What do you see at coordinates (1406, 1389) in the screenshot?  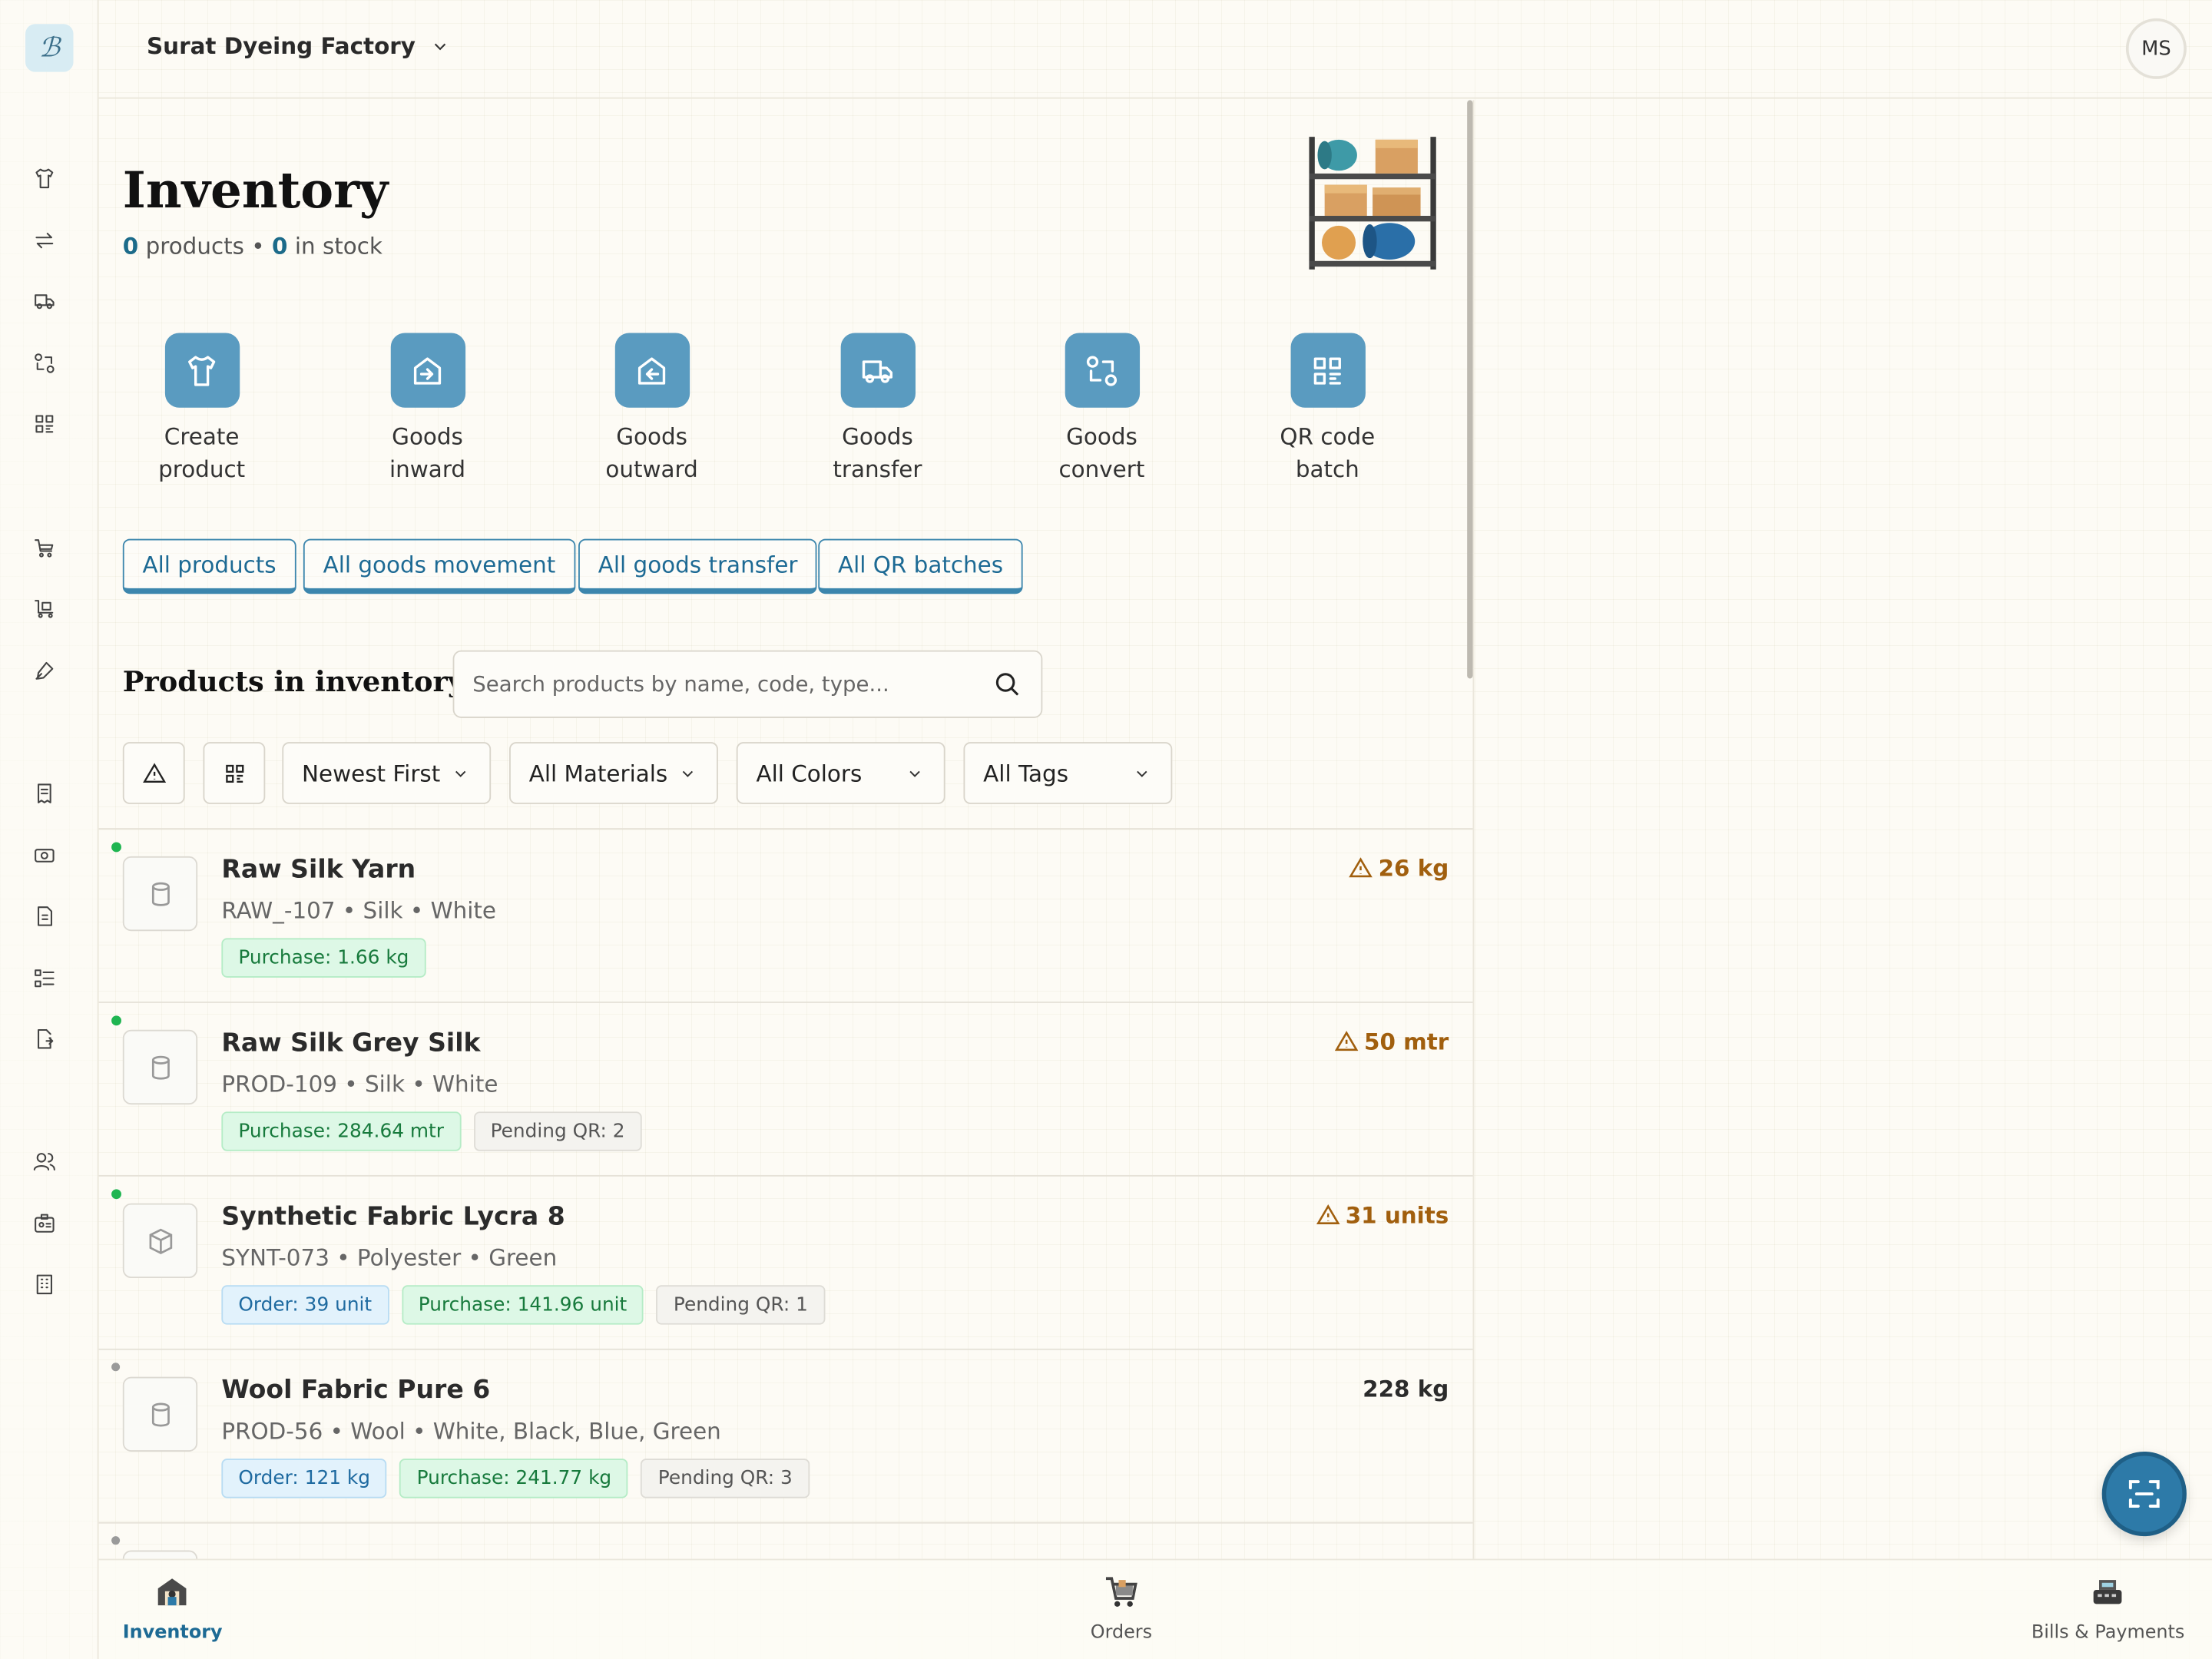 I see `quantity-value: 228 kg` at bounding box center [1406, 1389].